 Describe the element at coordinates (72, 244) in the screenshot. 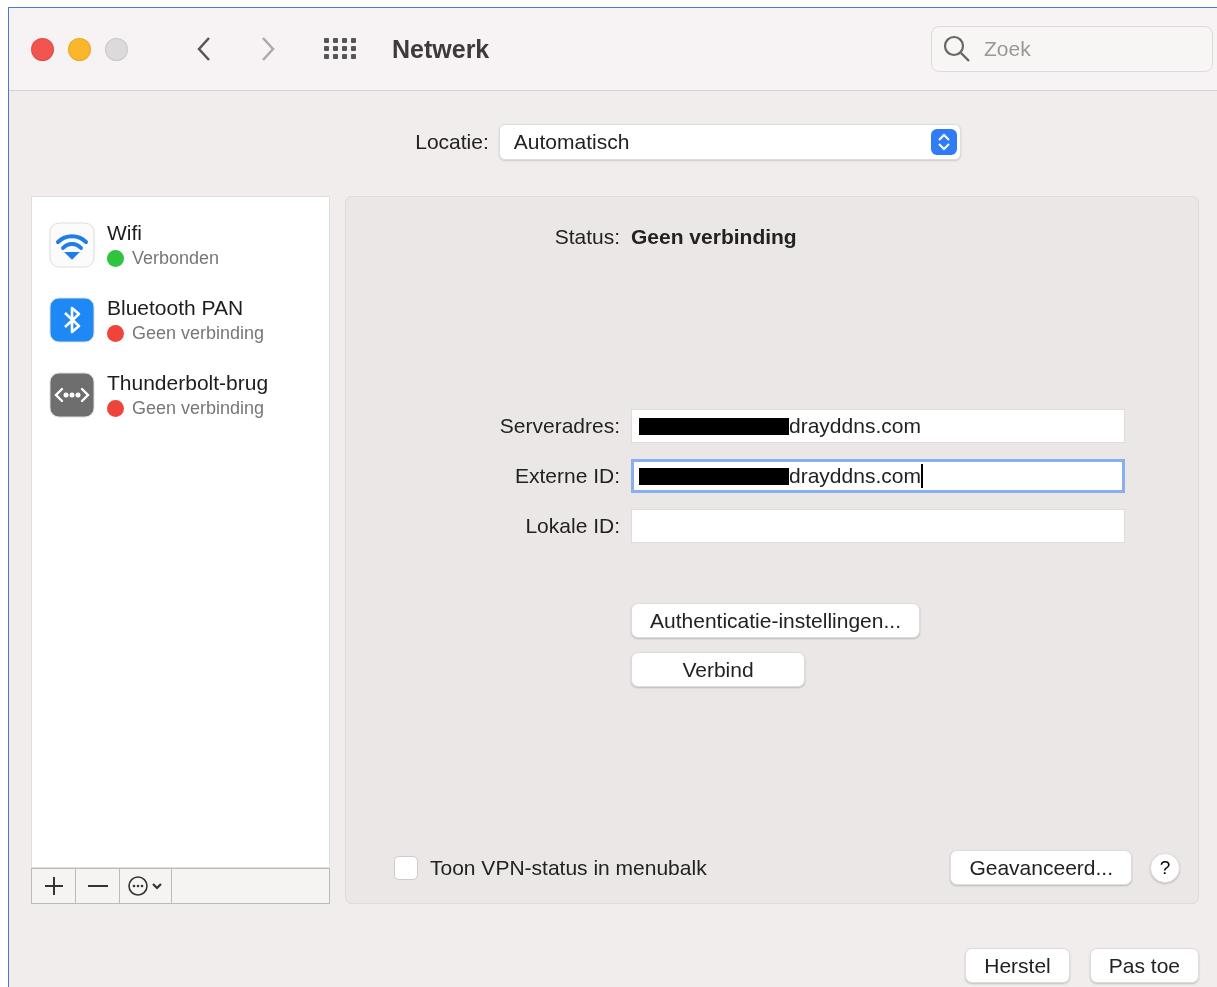

I see `wifi-icon` at that location.